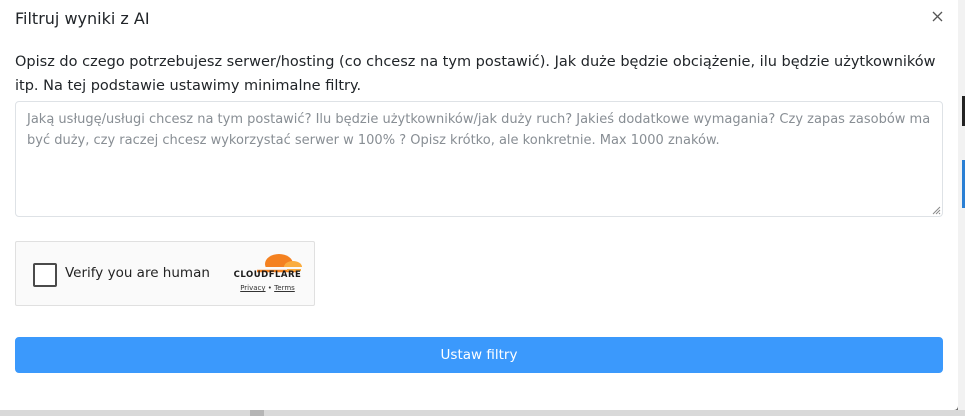  I want to click on cloudflare-wordmark: CLOUDFLARE, so click(267, 275).